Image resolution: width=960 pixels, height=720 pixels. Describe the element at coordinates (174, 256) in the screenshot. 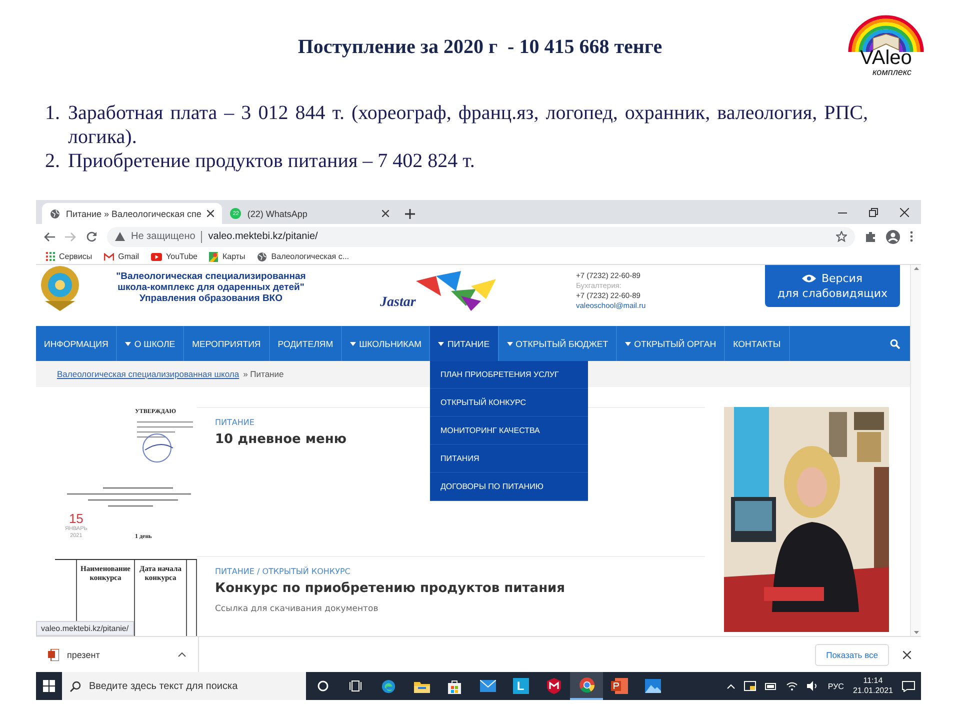

I see `bookmark: YouTube` at that location.